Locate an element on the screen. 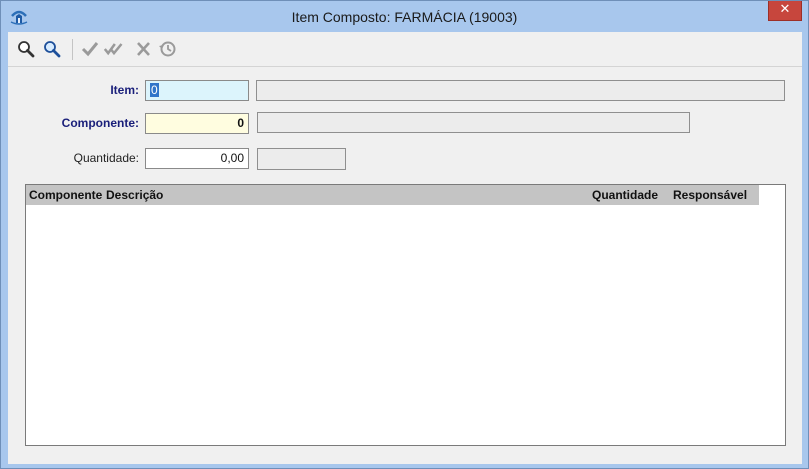 Image resolution: width=809 pixels, height=469 pixels. window-title: Item Composto: FARMÁCIA (19003) is located at coordinates (404, 17).